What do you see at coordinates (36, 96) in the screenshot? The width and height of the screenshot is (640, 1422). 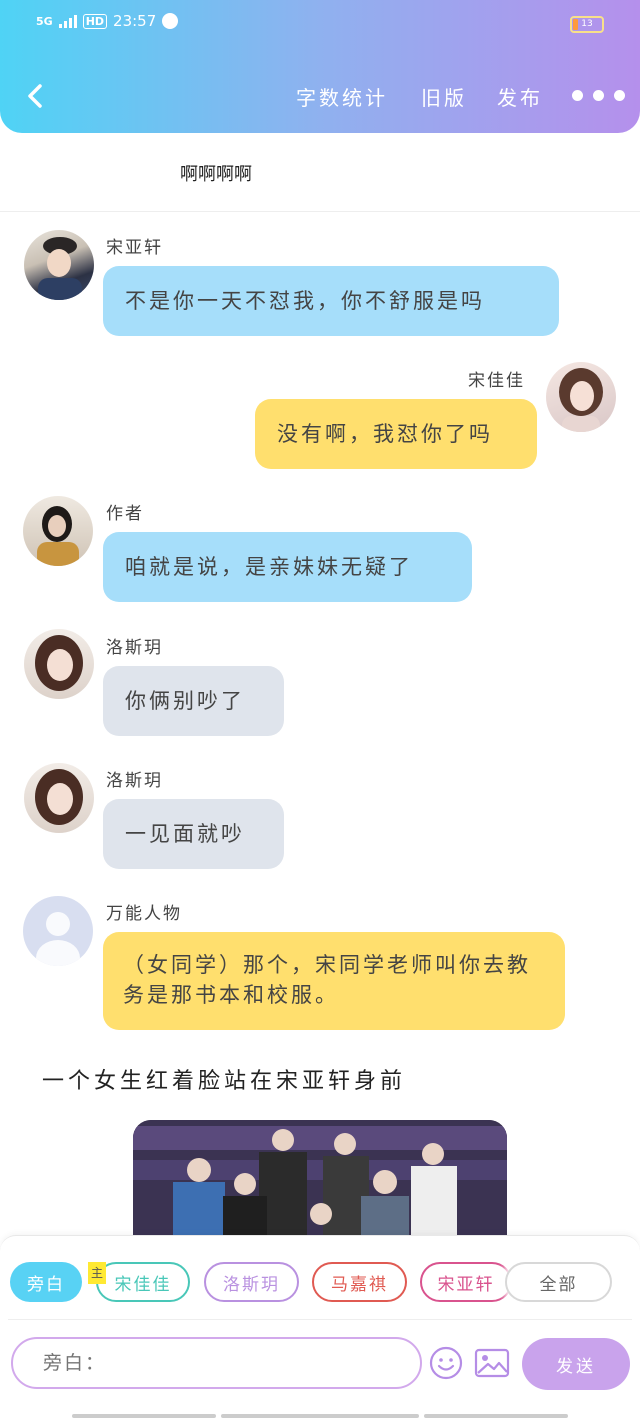 I see `chevron-left-icon` at bounding box center [36, 96].